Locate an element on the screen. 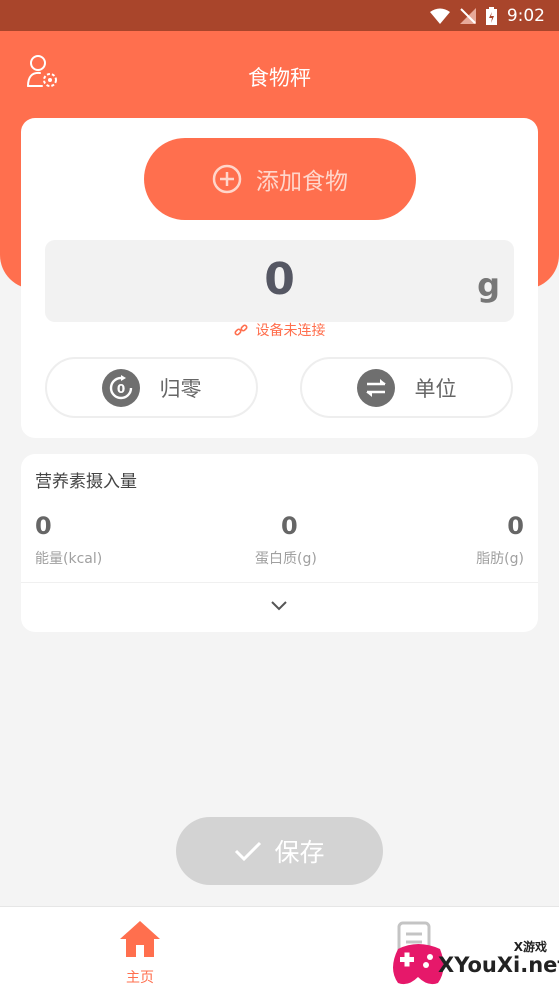 The image size is (559, 994). nav-home-label: 主页 is located at coordinates (140, 978).